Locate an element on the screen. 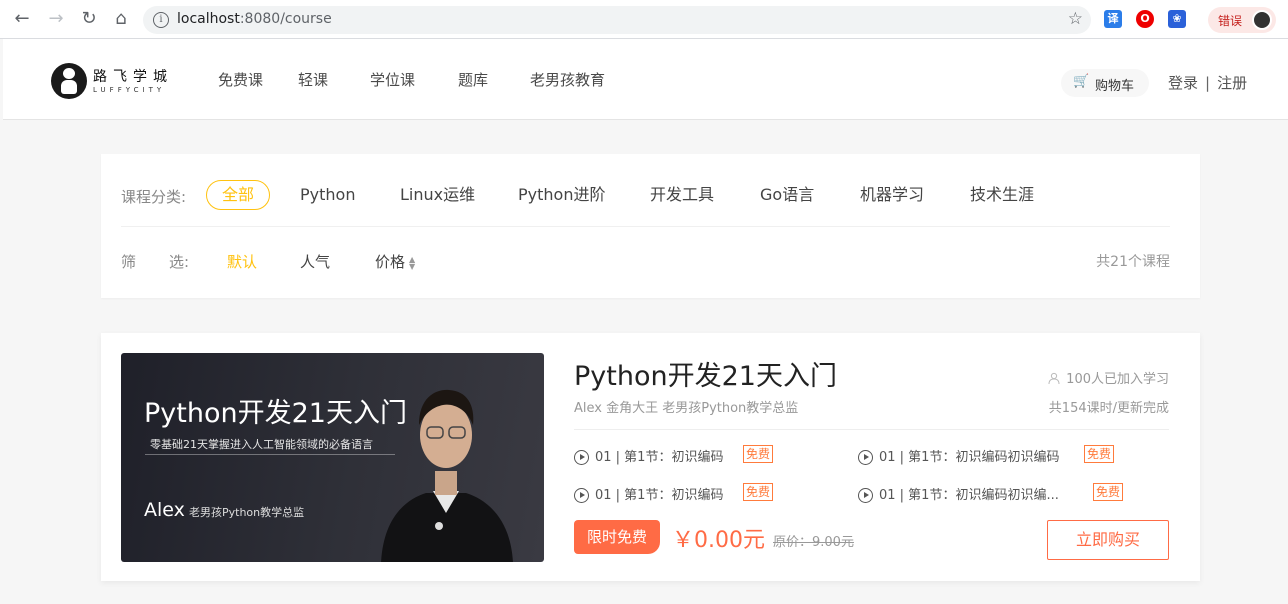 This screenshot has height=604, width=1288. cover-teacher-name: Alex is located at coordinates (164, 510).